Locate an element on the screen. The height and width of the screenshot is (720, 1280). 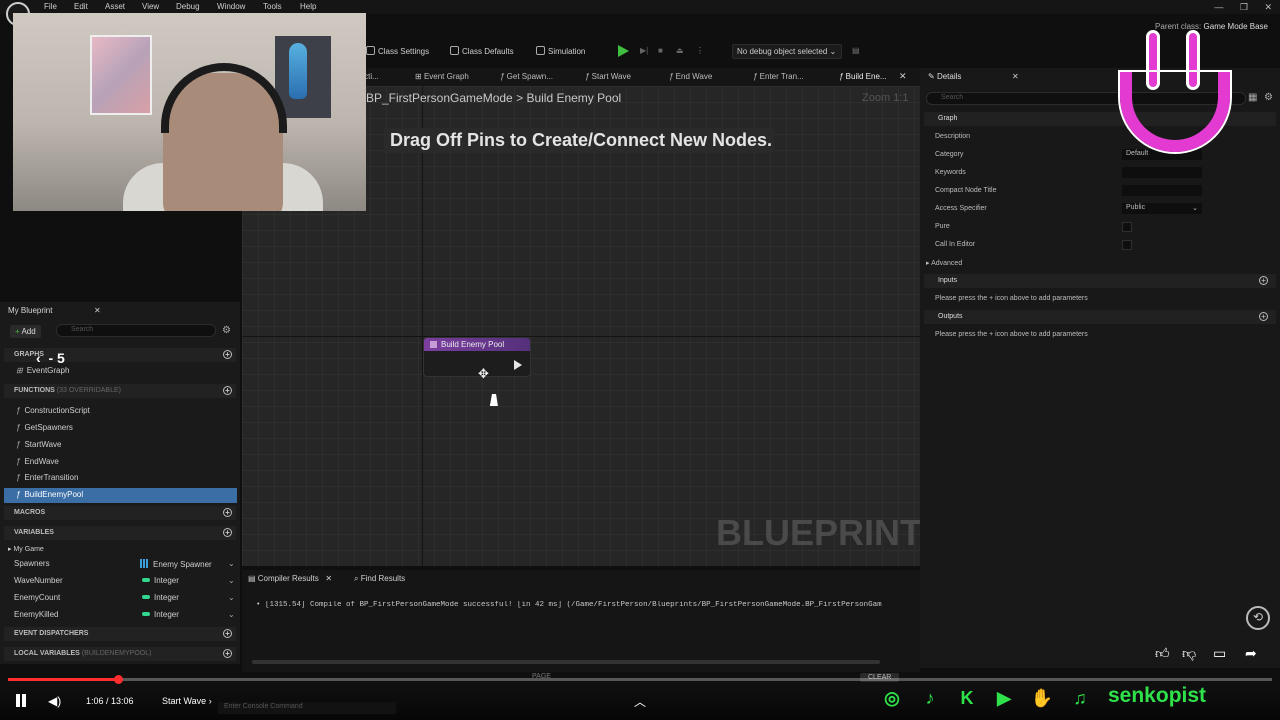
variable-type: Enemy Spawner is located at coordinates (176, 564).